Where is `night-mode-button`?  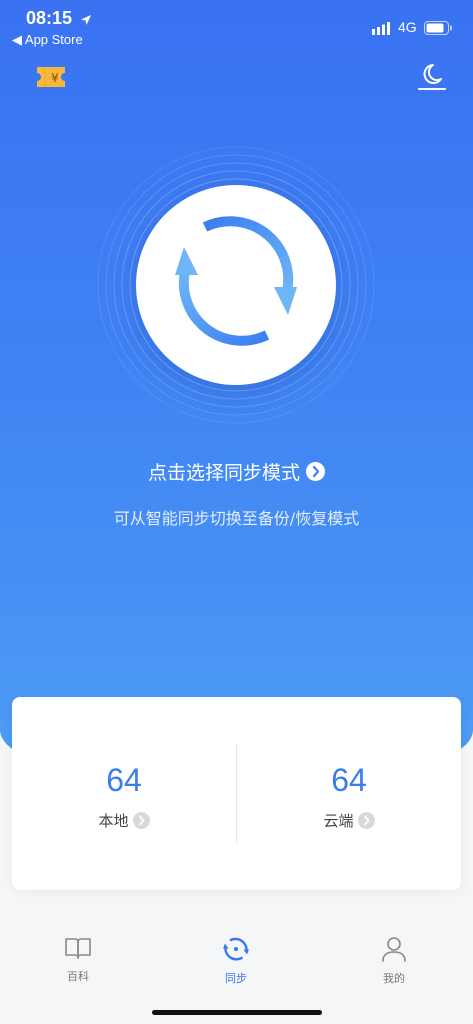
night-mode-button is located at coordinates (432, 79).